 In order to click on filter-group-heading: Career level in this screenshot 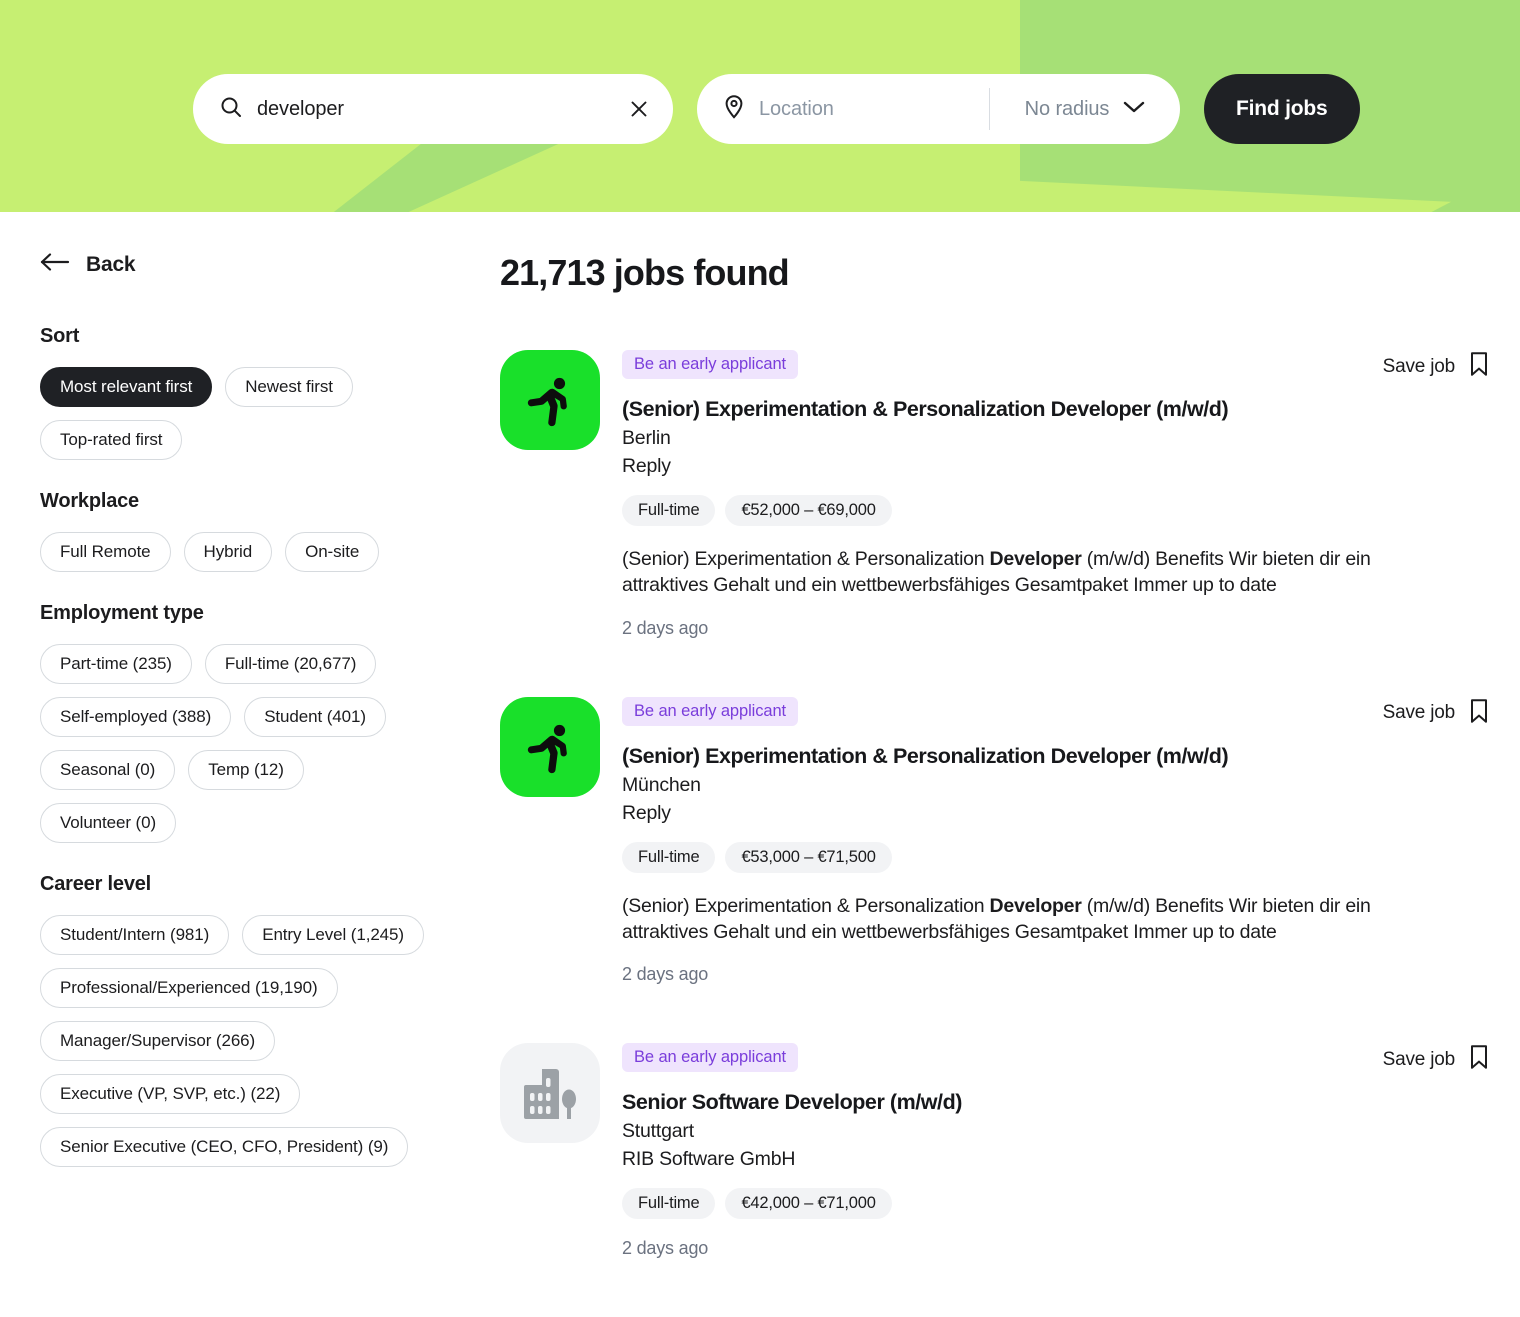, I will do `click(96, 884)`.